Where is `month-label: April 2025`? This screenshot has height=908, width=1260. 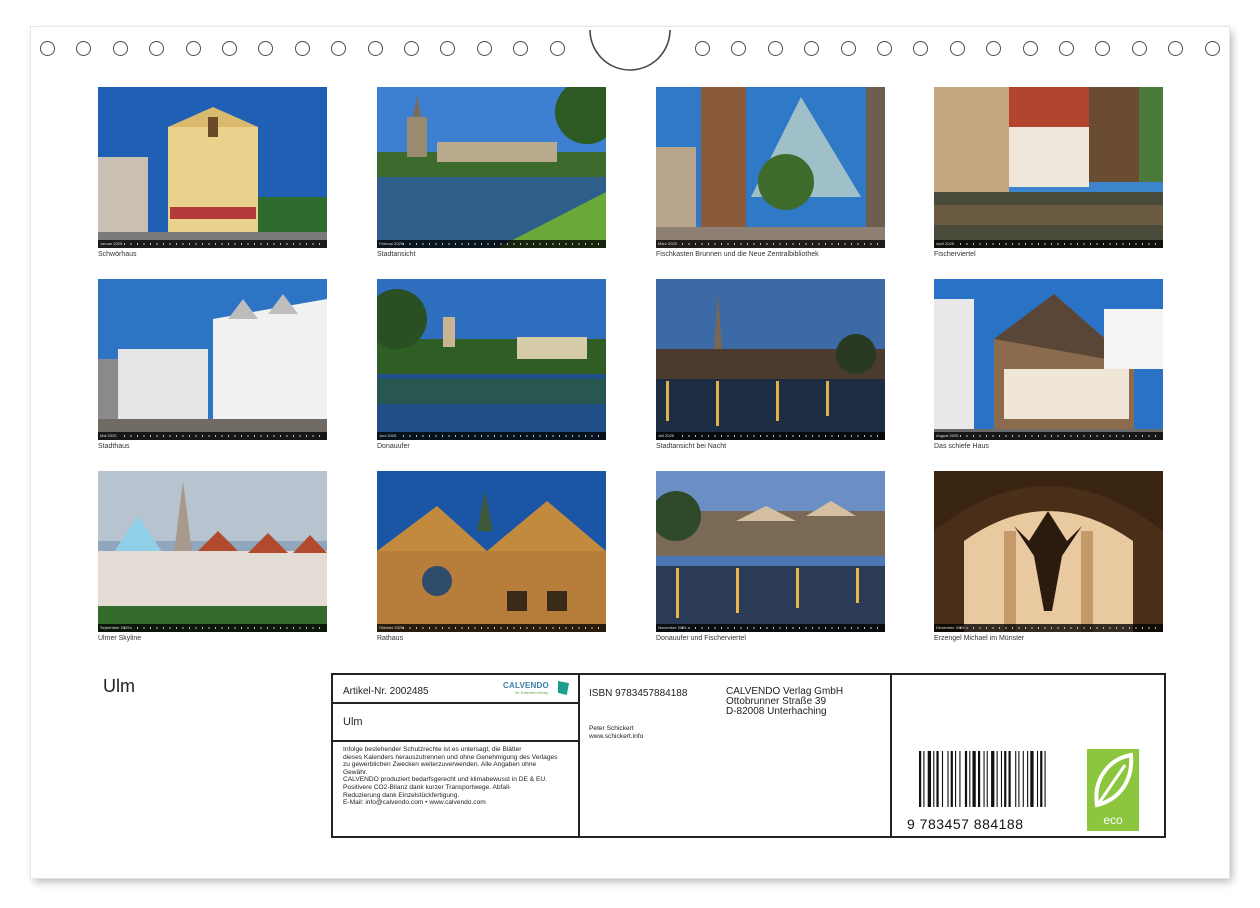 month-label: April 2025 is located at coordinates (945, 243).